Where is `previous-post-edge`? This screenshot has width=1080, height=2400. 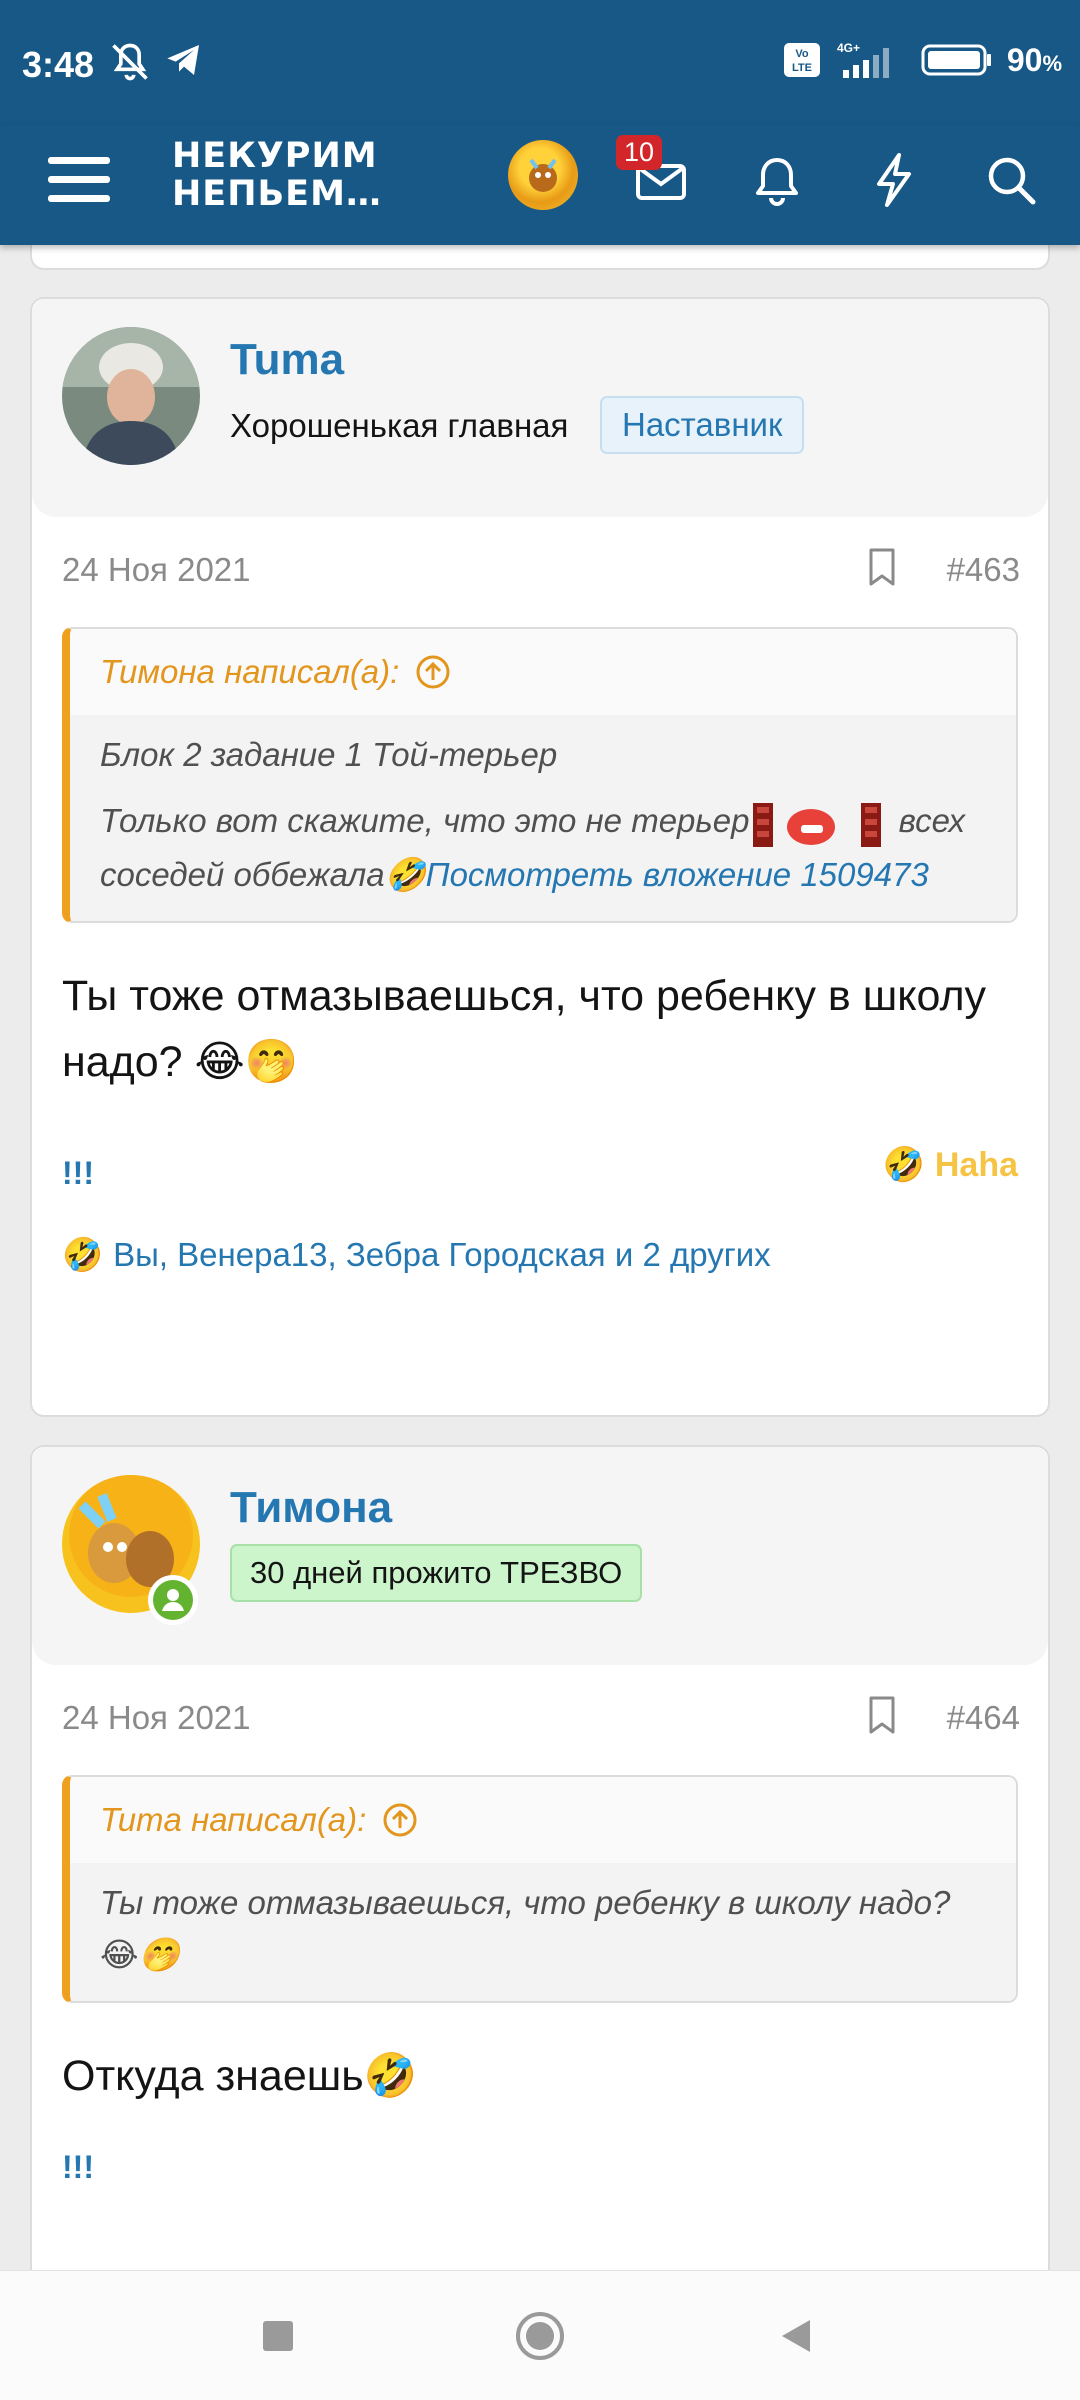 previous-post-edge is located at coordinates (540, 257).